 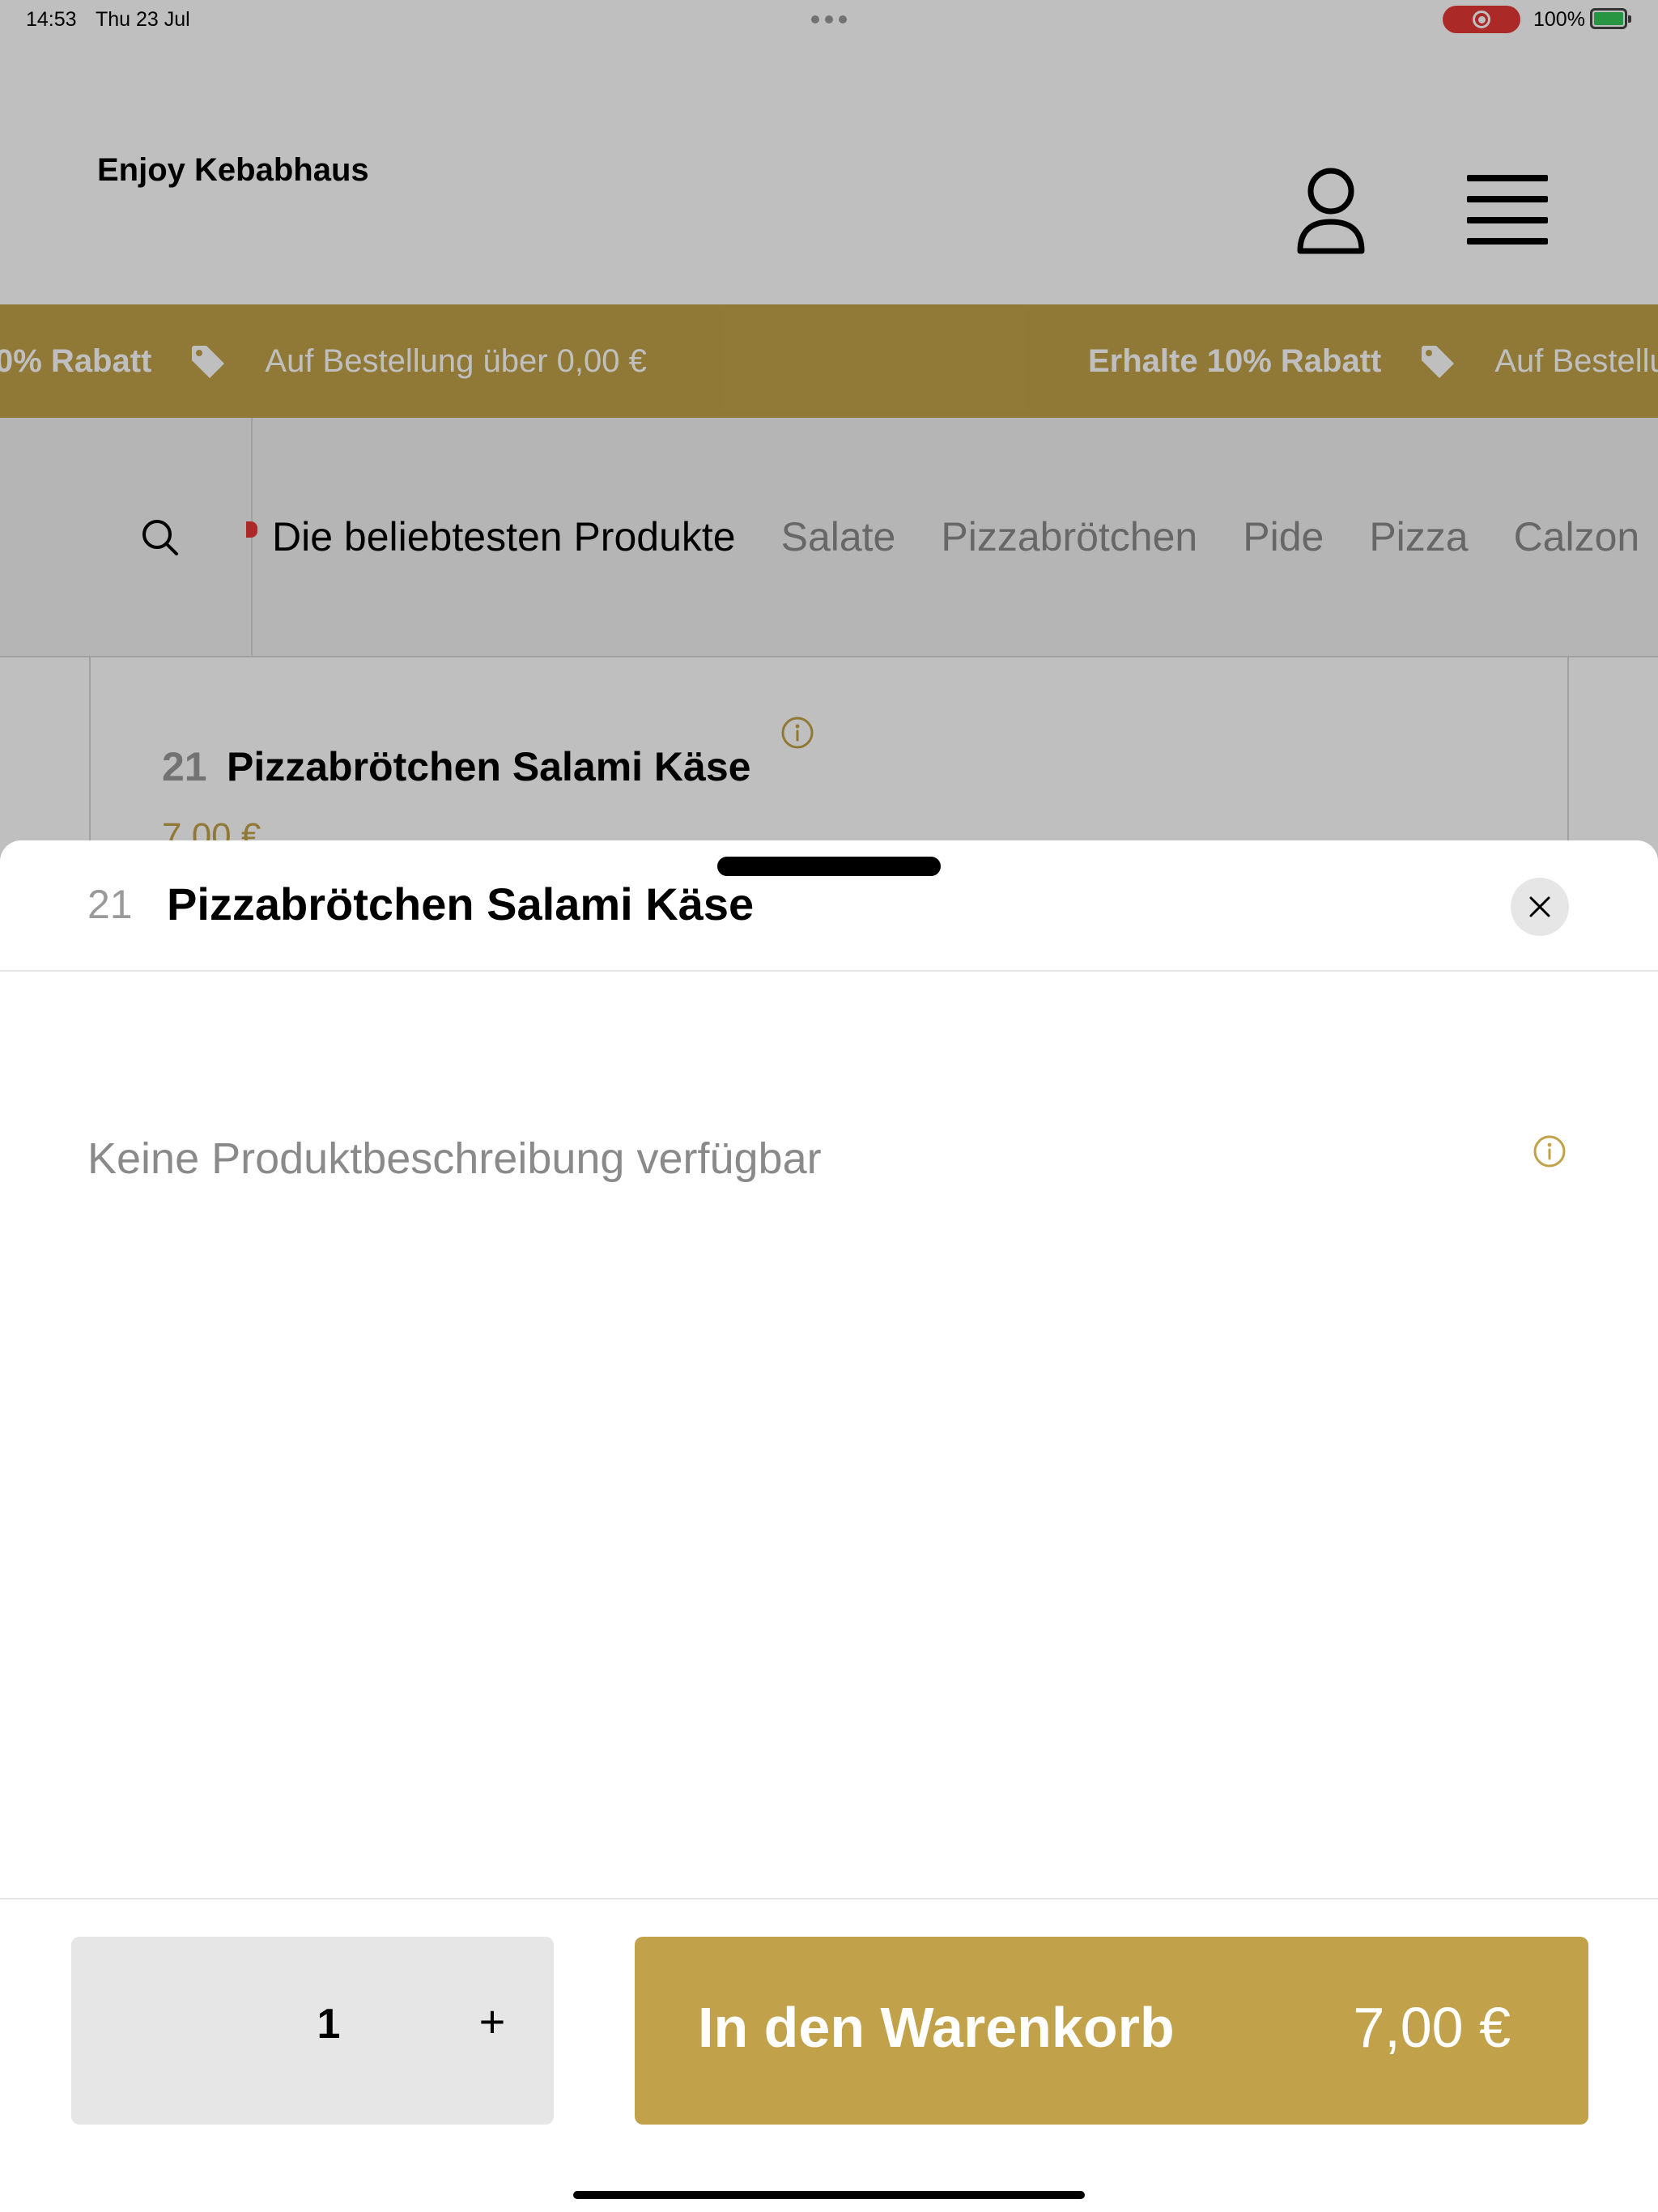 I want to click on quantity-value: 1, so click(x=329, y=2025).